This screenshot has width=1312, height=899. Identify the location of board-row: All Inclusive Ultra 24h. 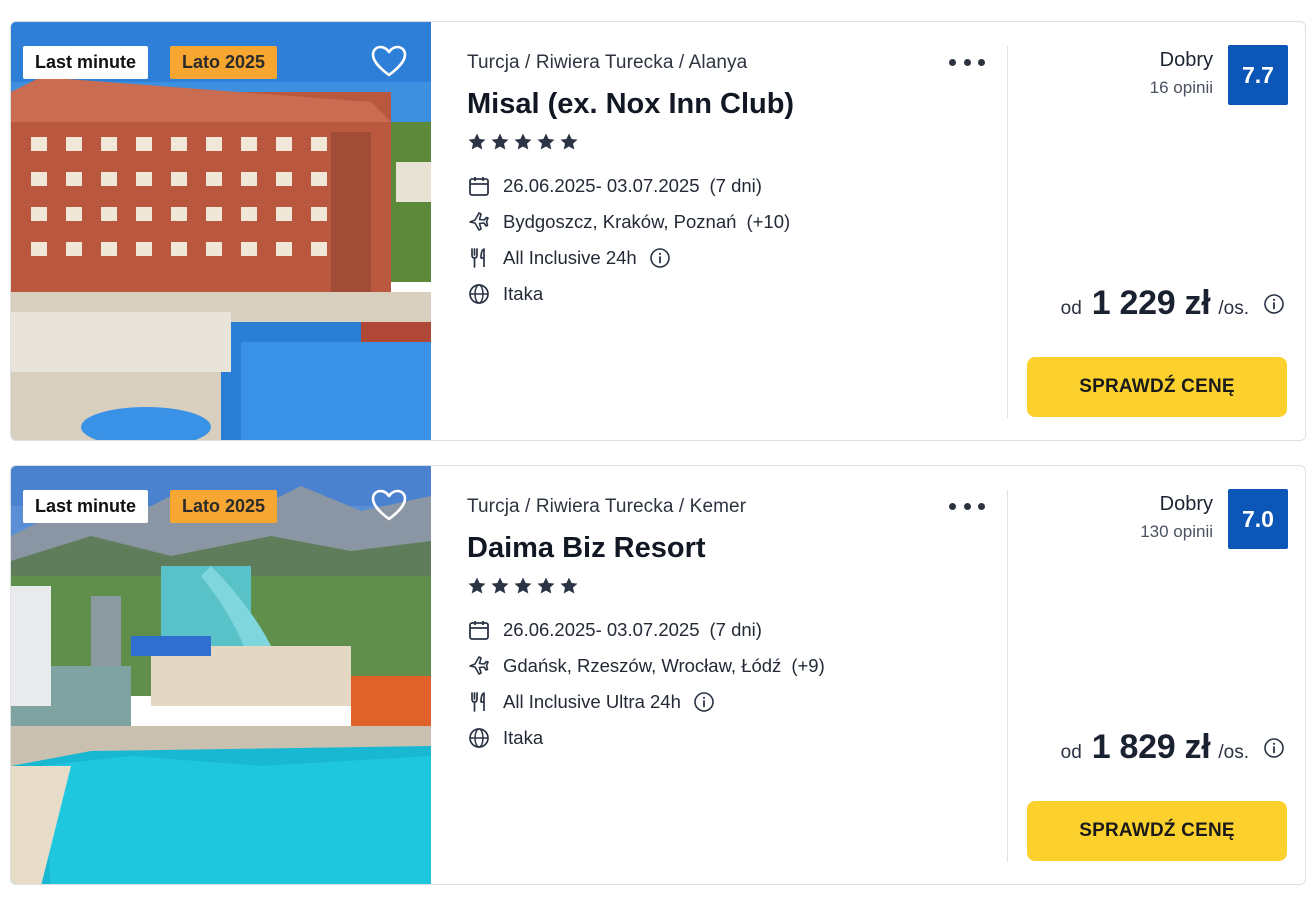
(591, 702).